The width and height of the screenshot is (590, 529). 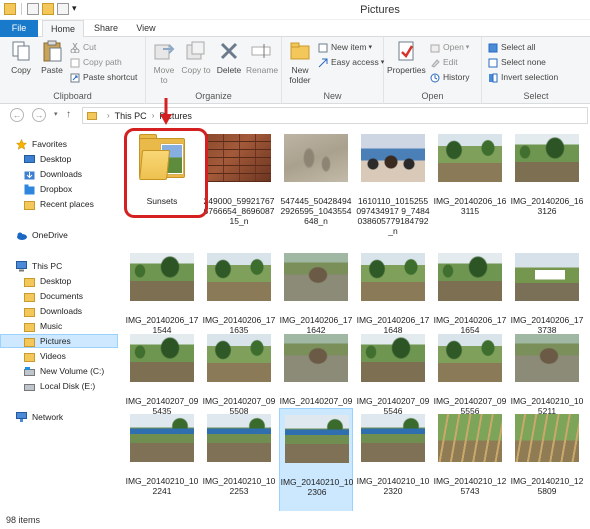 I want to click on title-bar: ▾ Pictures, so click(x=295, y=10).